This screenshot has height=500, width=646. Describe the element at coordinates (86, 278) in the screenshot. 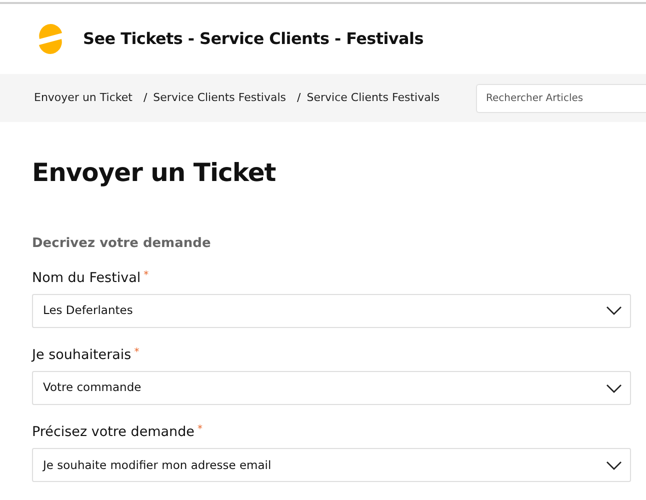

I see `field-label: Nom du Festival` at that location.